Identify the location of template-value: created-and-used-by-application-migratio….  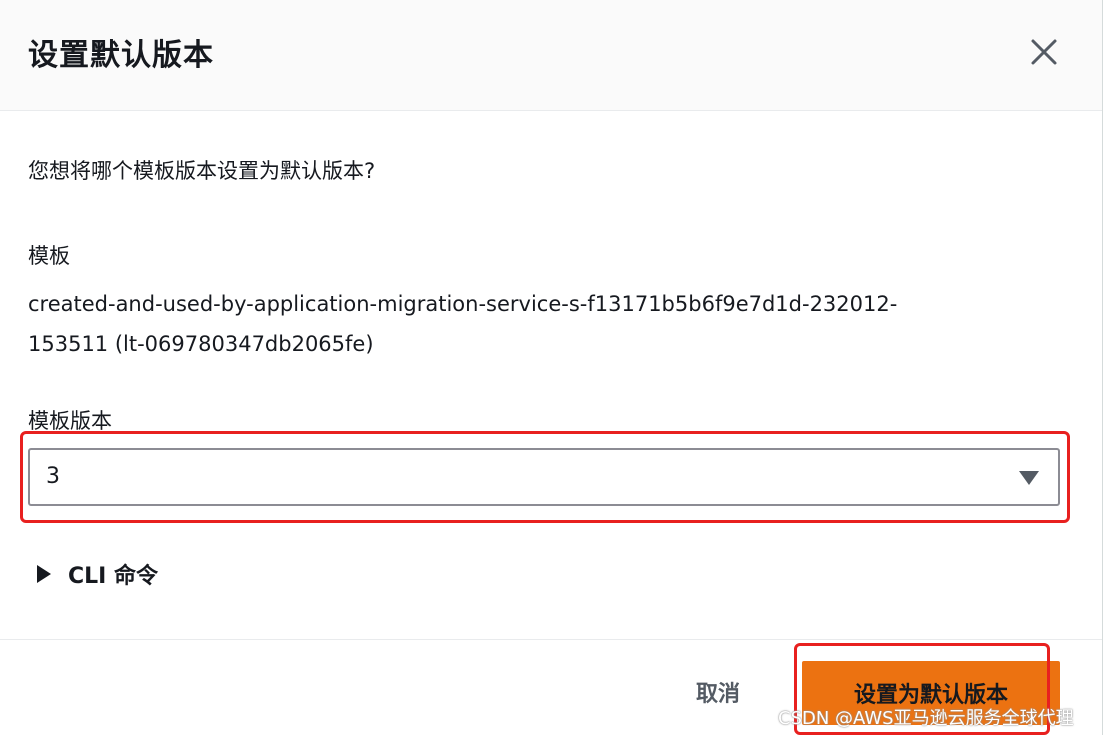
(533, 324).